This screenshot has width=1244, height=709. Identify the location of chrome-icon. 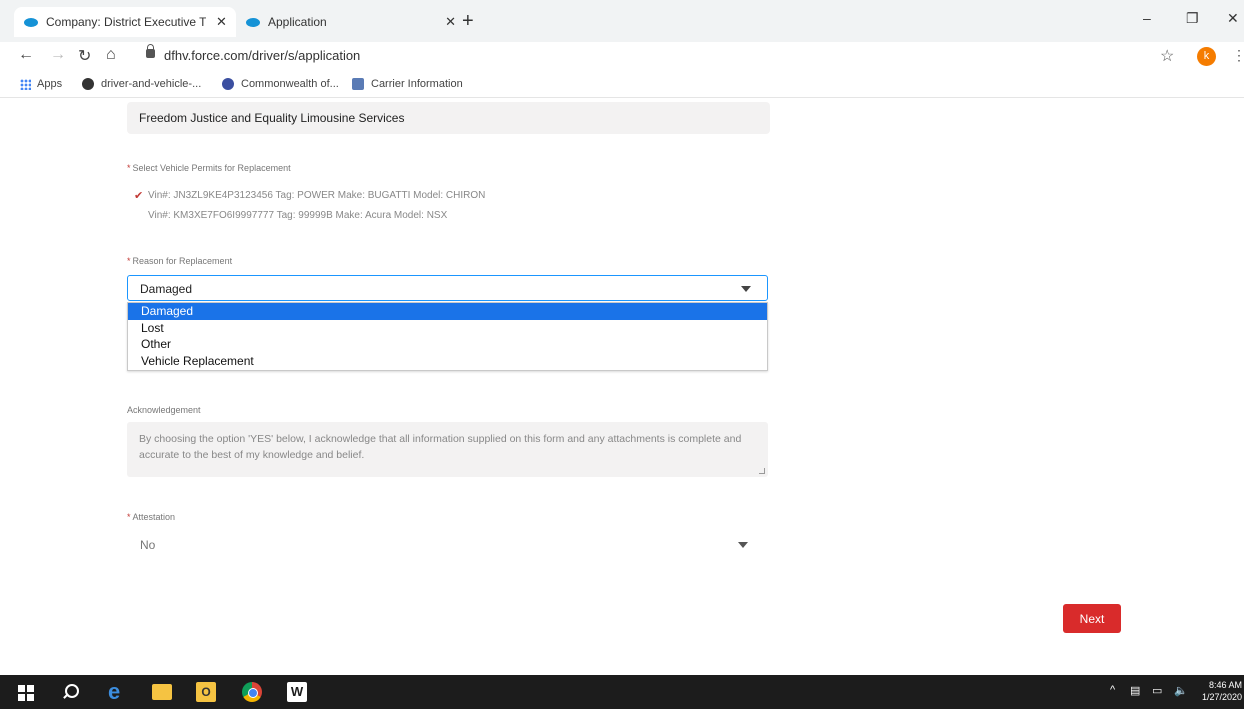
(252, 692).